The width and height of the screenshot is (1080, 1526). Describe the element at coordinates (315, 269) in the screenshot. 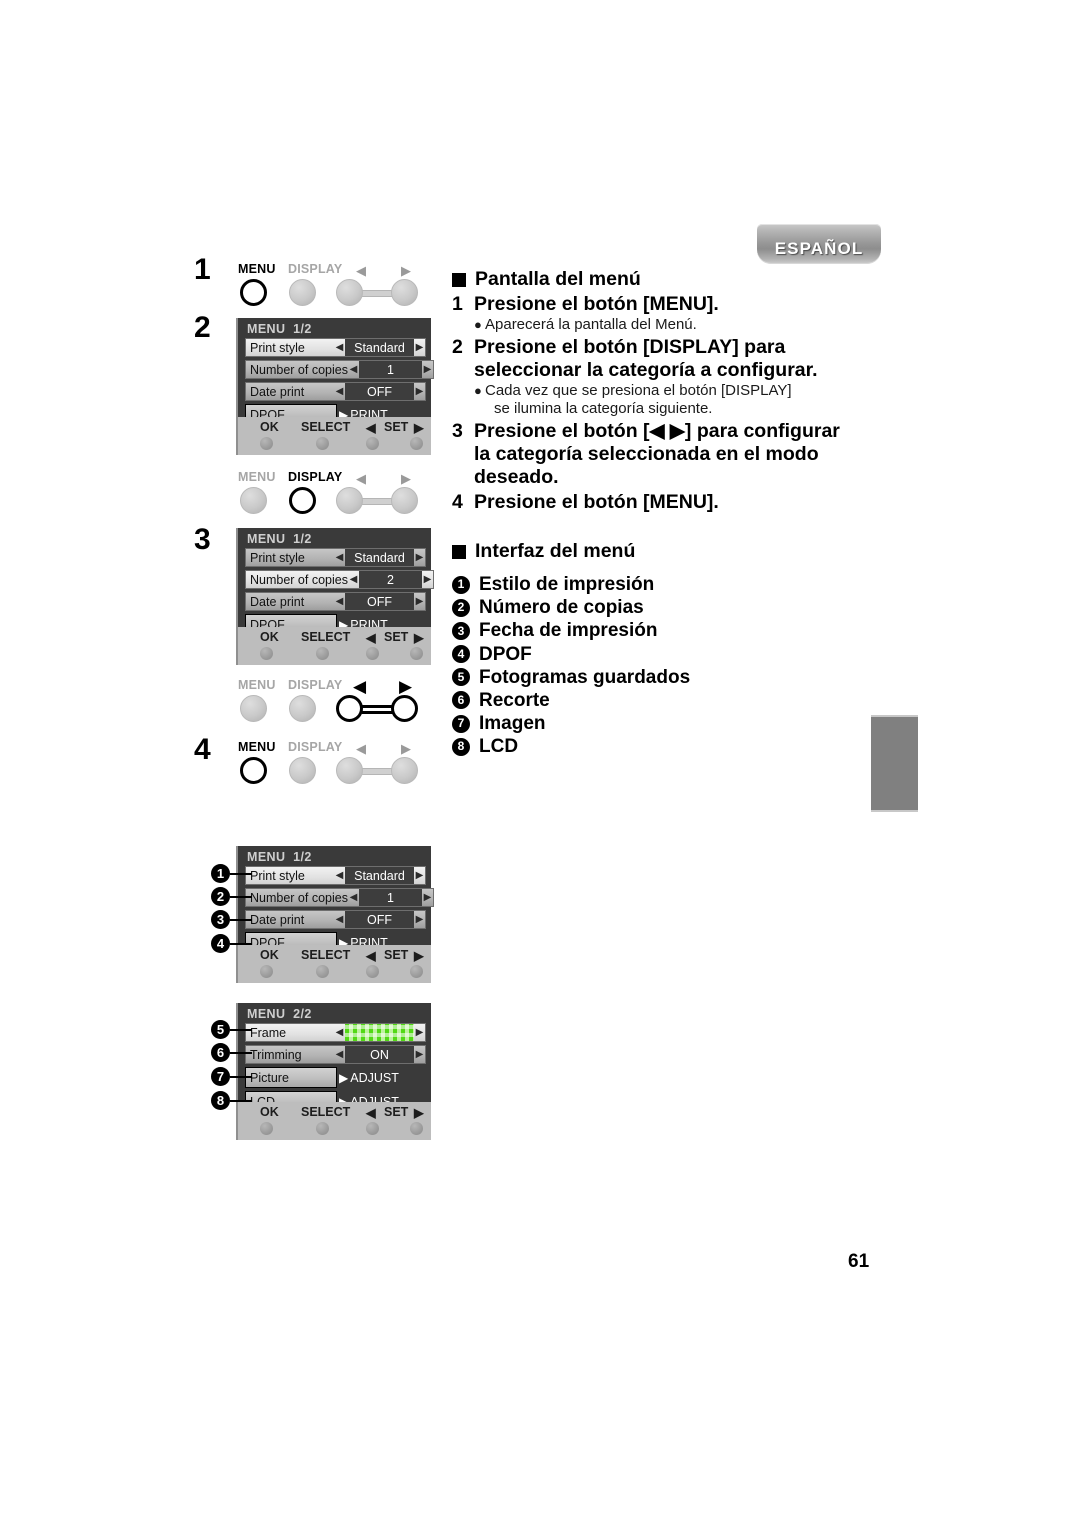

I see `display-button-label: DISPLAY` at that location.